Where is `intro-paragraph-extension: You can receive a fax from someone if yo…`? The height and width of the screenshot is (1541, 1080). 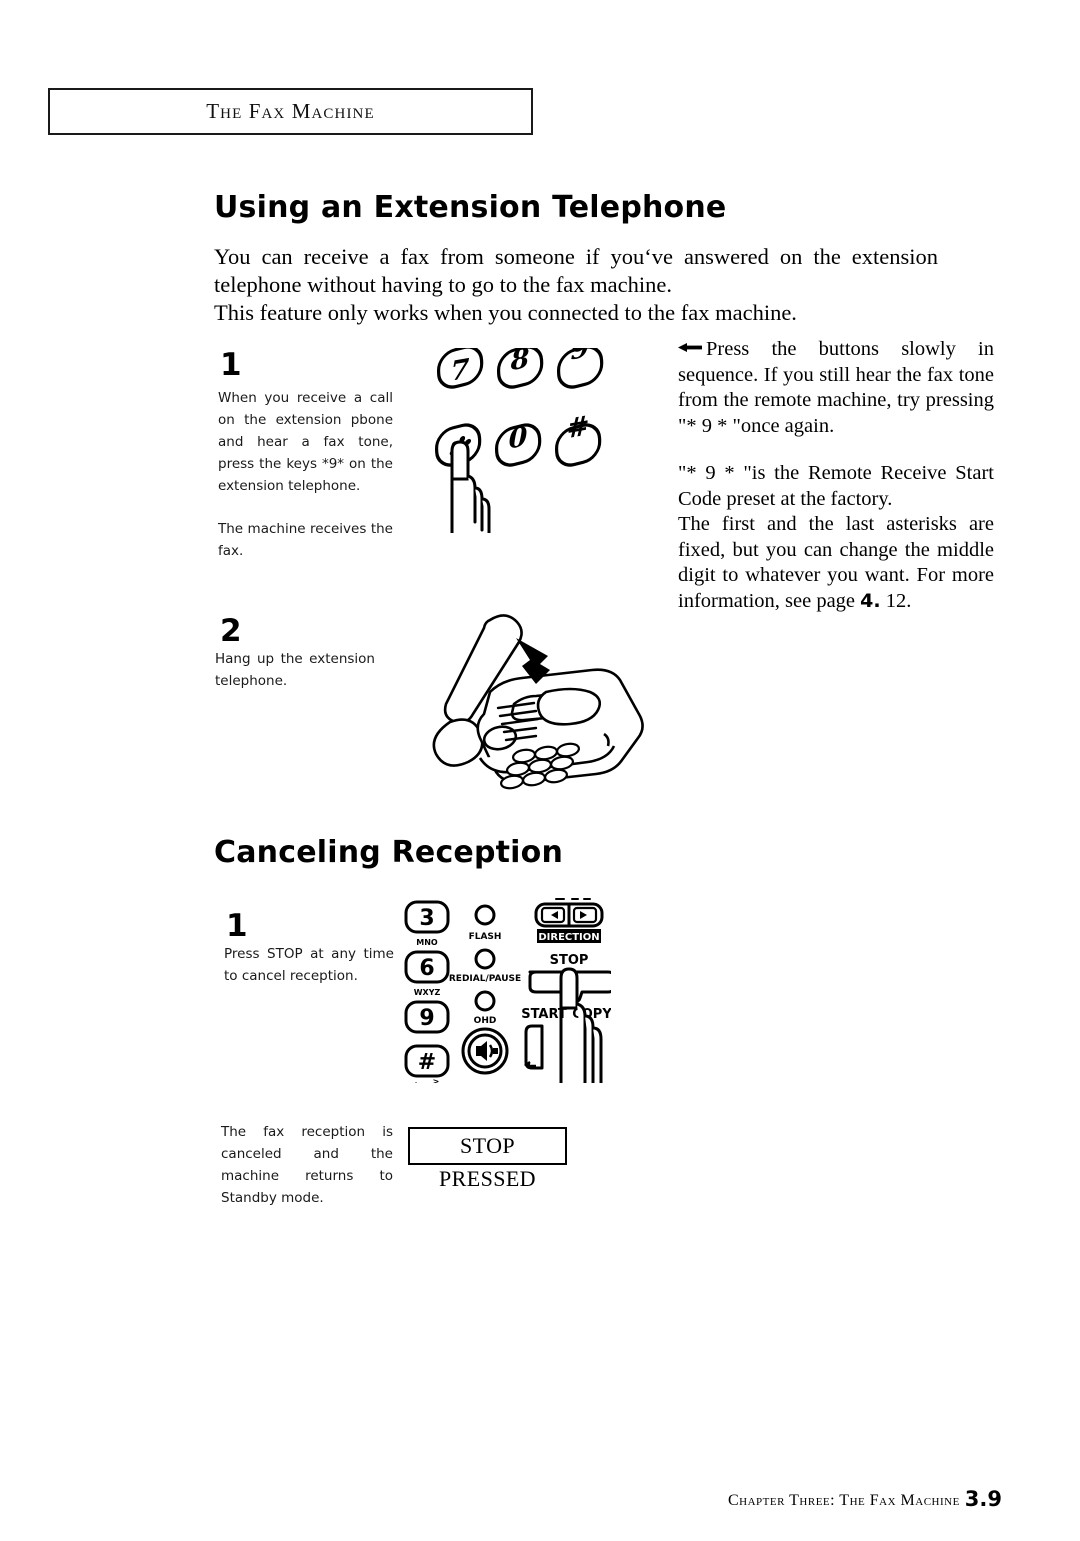
intro-paragraph-extension: You can receive a fax from someone if yo… is located at coordinates (576, 285).